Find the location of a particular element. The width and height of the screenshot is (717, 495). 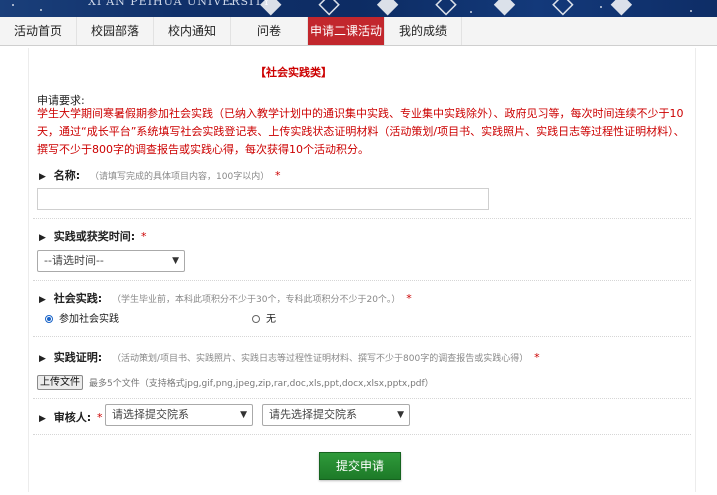

top-nav: 活动首页 校园部落 校内通知 问卷 申请二课活动积 我的成绩 is located at coordinates (358, 41).